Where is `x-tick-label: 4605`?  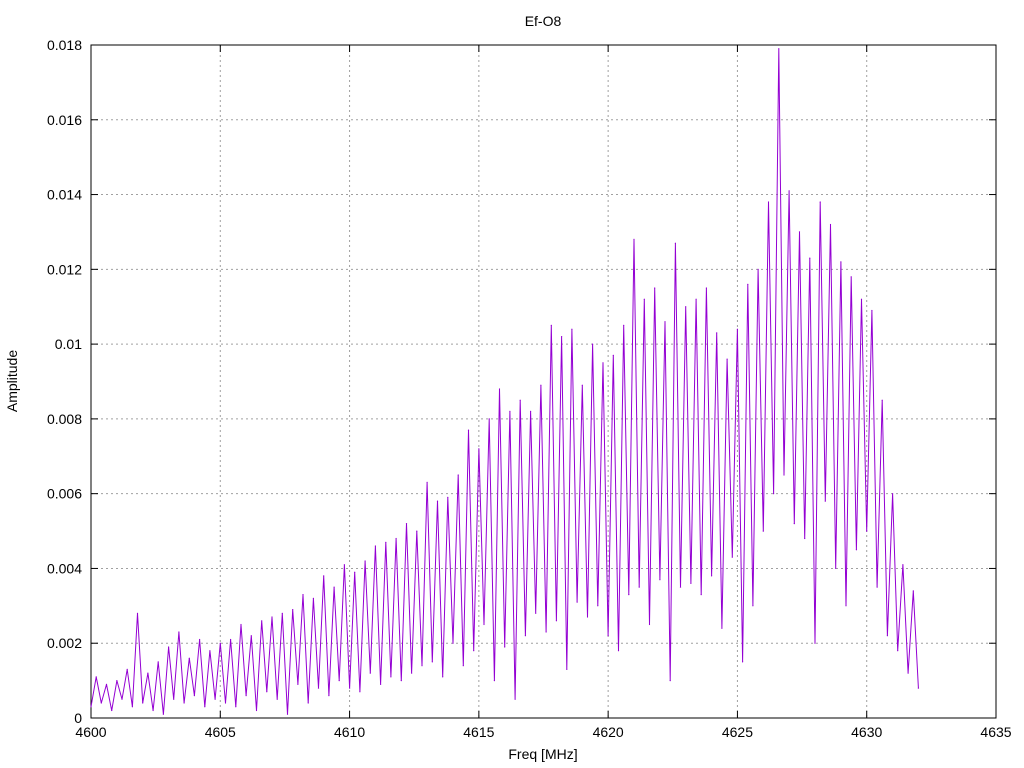 x-tick-label: 4605 is located at coordinates (220, 732).